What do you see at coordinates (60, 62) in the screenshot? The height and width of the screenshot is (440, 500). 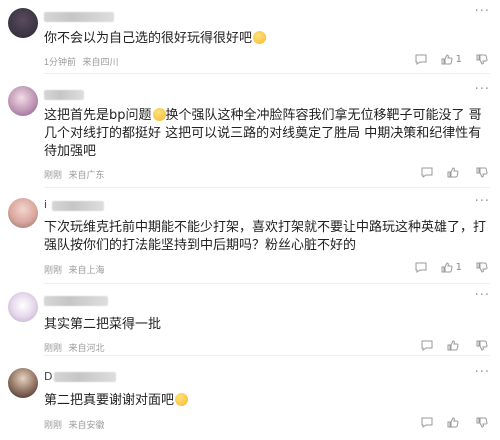 I see `comment-time: 1分钟前` at bounding box center [60, 62].